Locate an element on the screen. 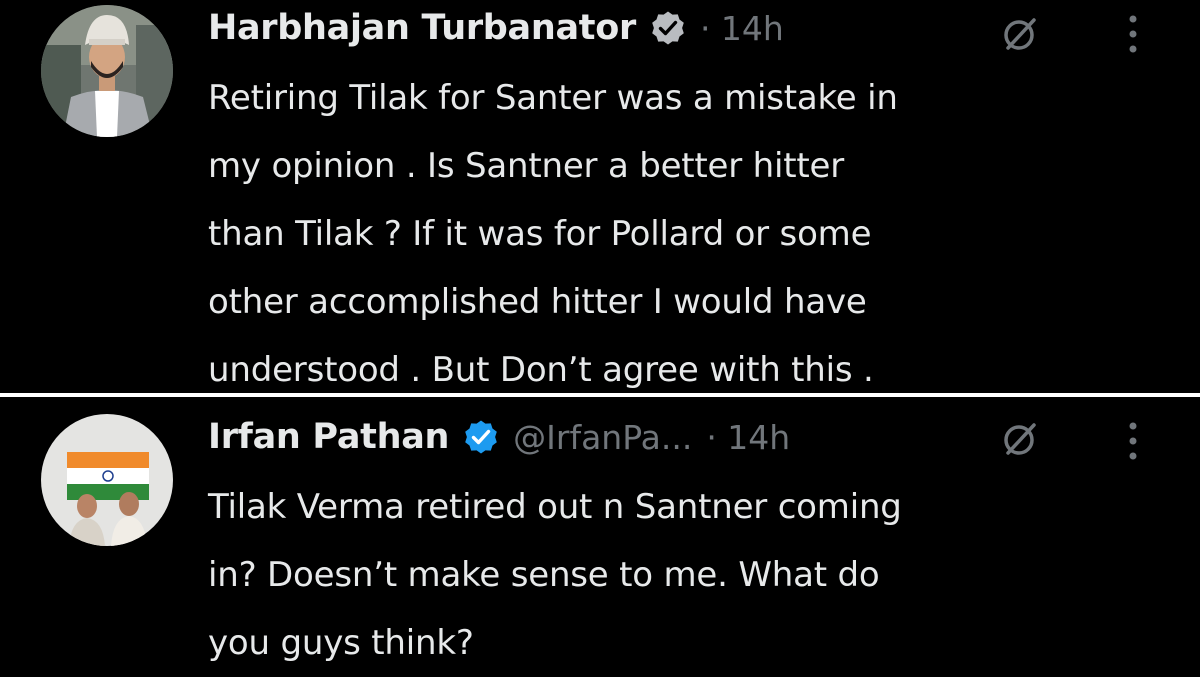 This screenshot has width=1200, height=677. tweet-text-line: in? Doesn’t make sense to me. What do is located at coordinates (544, 575).